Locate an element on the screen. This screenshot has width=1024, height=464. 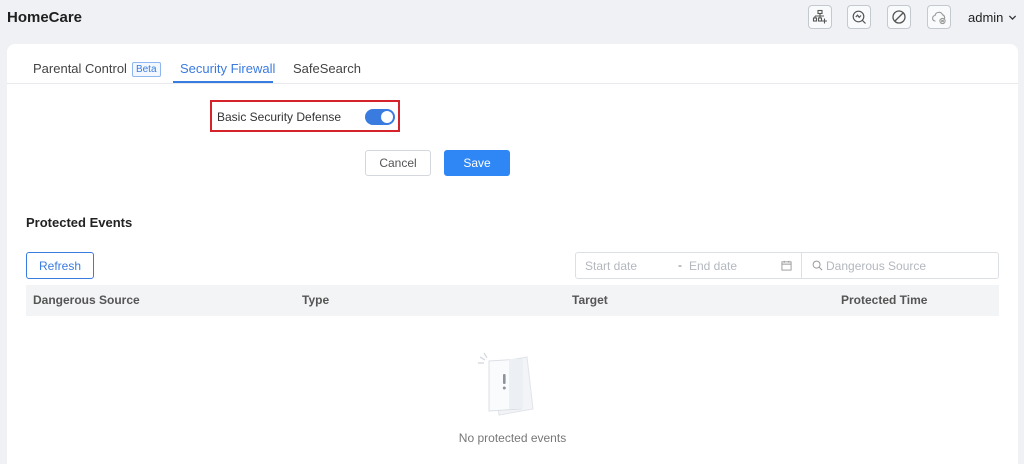
blocked-icon is located at coordinates (899, 17).